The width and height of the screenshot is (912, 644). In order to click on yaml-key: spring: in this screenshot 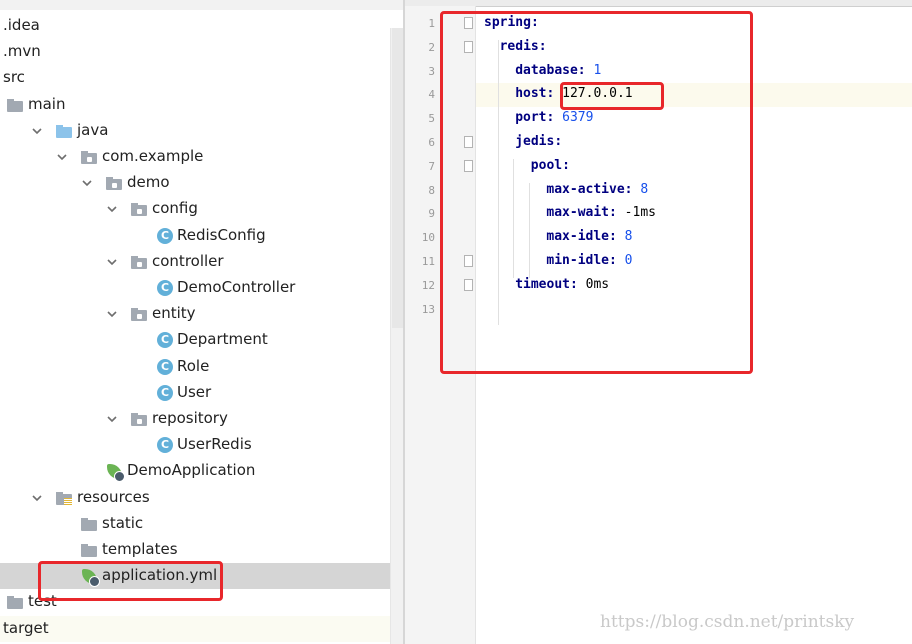, I will do `click(511, 22)`.